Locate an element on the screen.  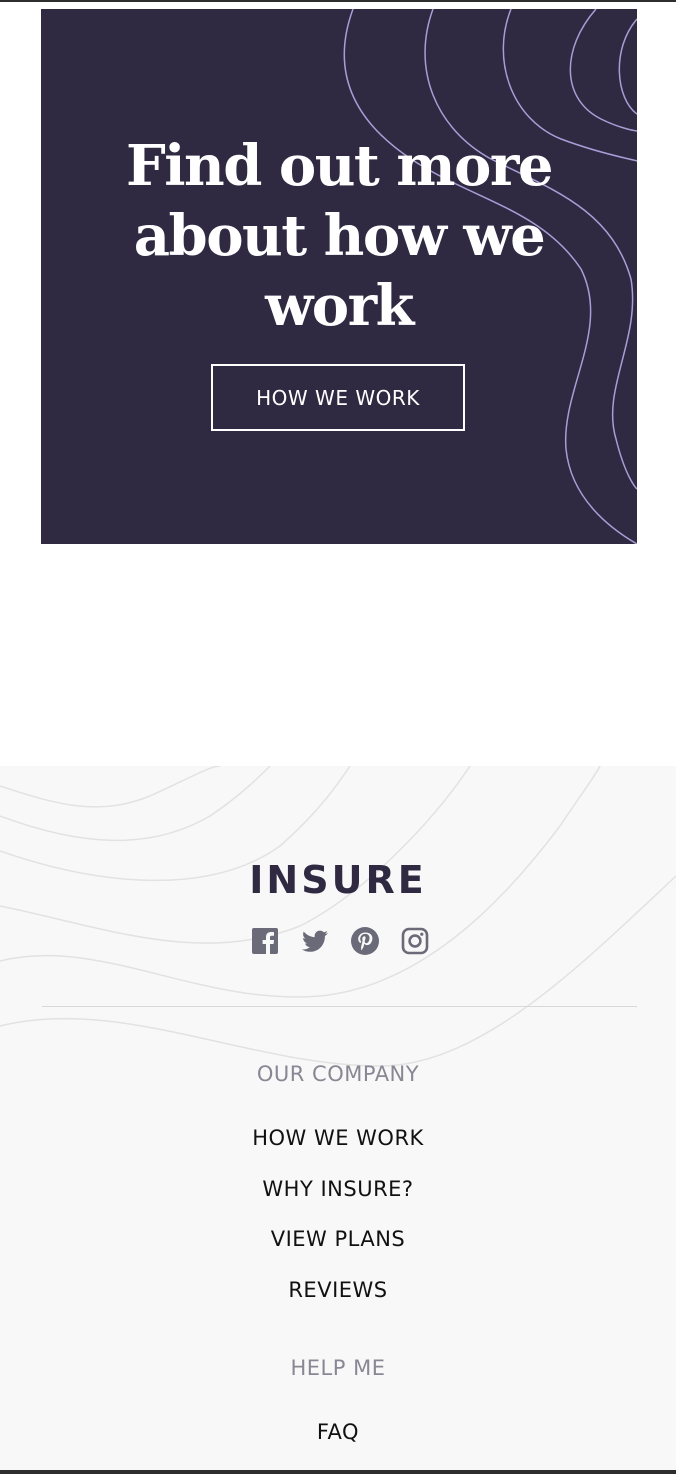
cta-heading-line: about how we is located at coordinates (339, 236).